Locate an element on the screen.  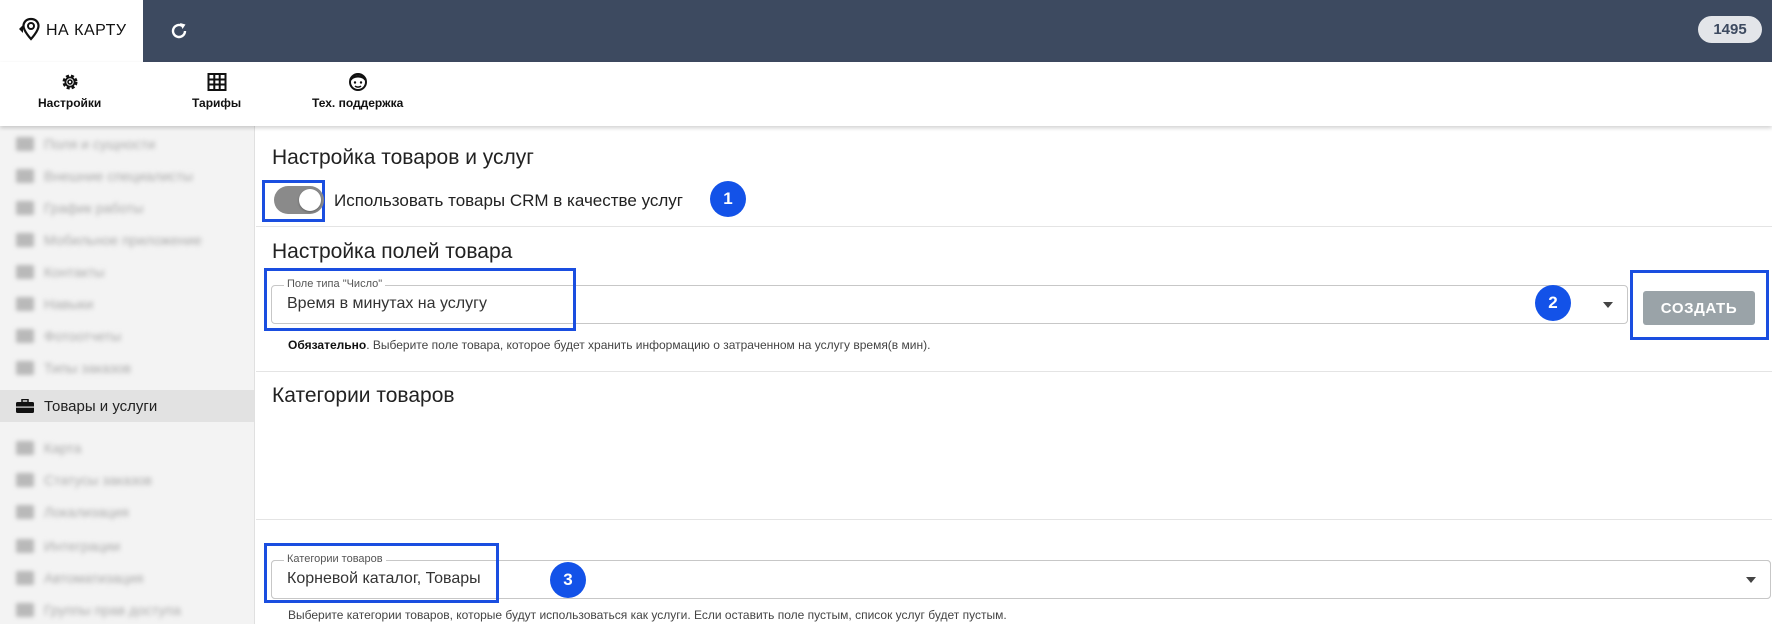
sidebar-item-localization: Локализация is located at coordinates (127, 512).